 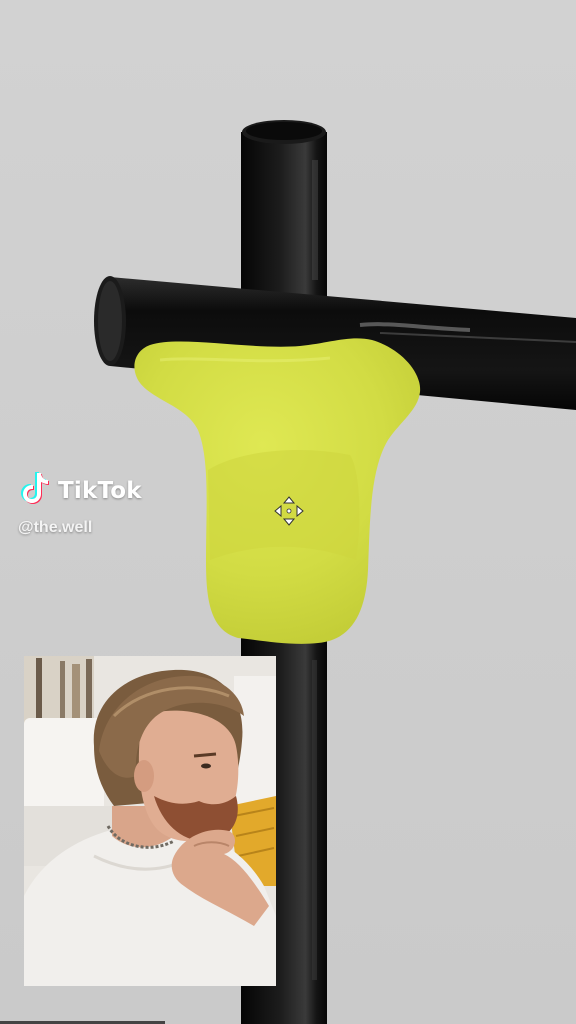 I want to click on tiktok-note-icon, so click(x=35, y=490).